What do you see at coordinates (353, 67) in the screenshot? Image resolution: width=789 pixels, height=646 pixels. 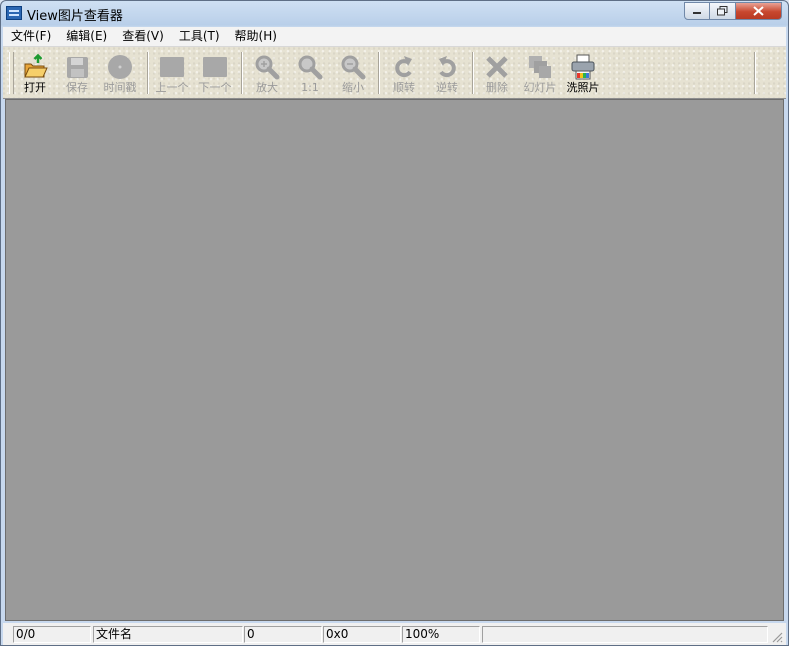 I see `zoom-out-icon` at bounding box center [353, 67].